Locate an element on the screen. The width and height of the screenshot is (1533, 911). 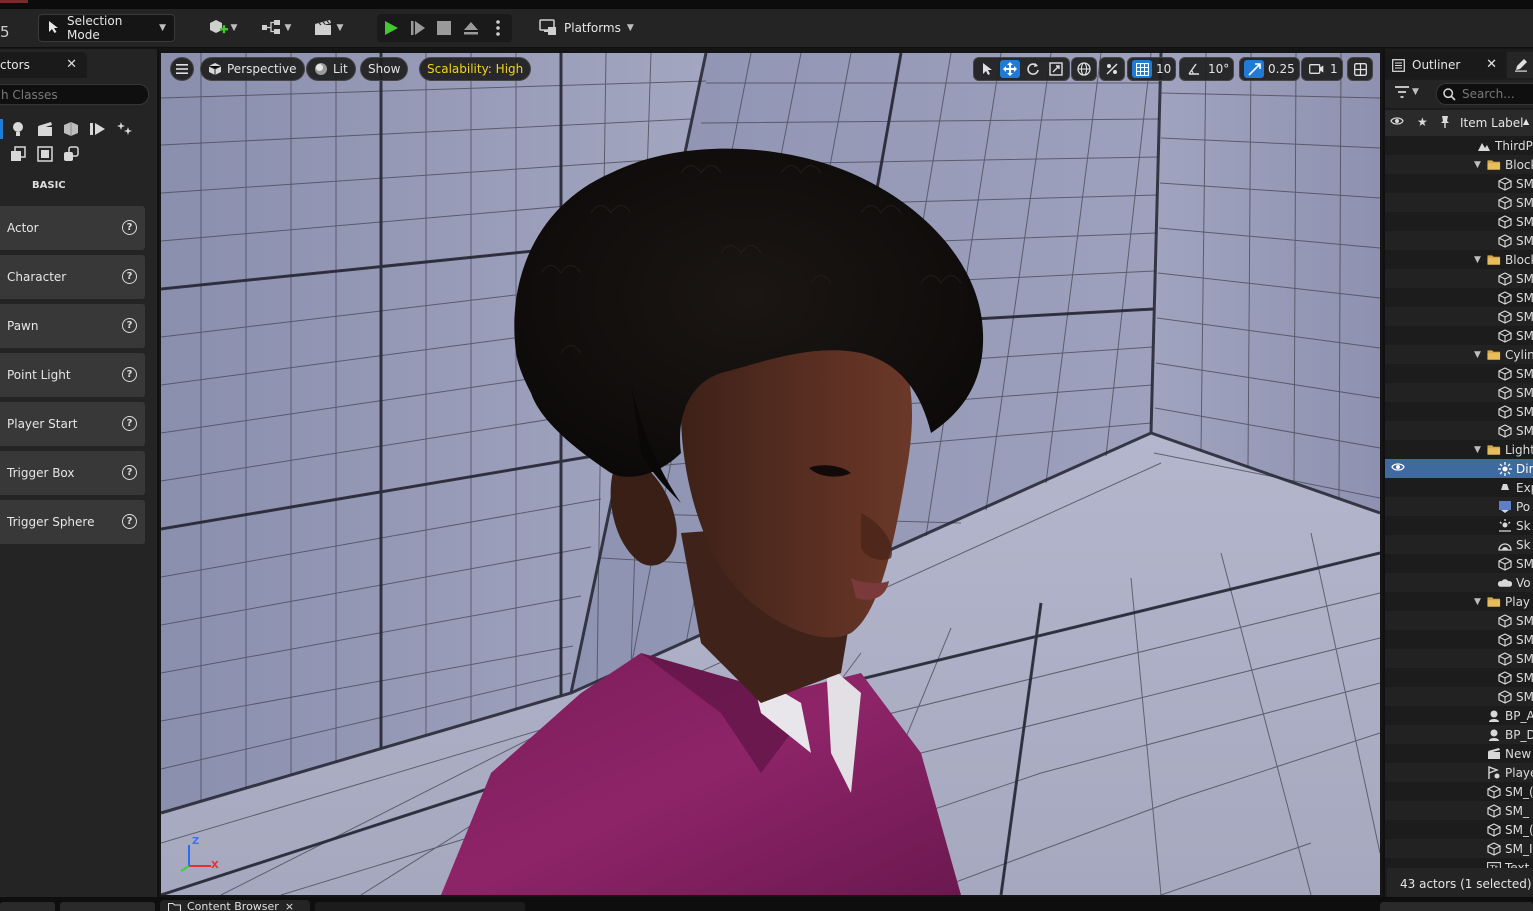
pin-column-icon is located at coordinates (1445, 123).